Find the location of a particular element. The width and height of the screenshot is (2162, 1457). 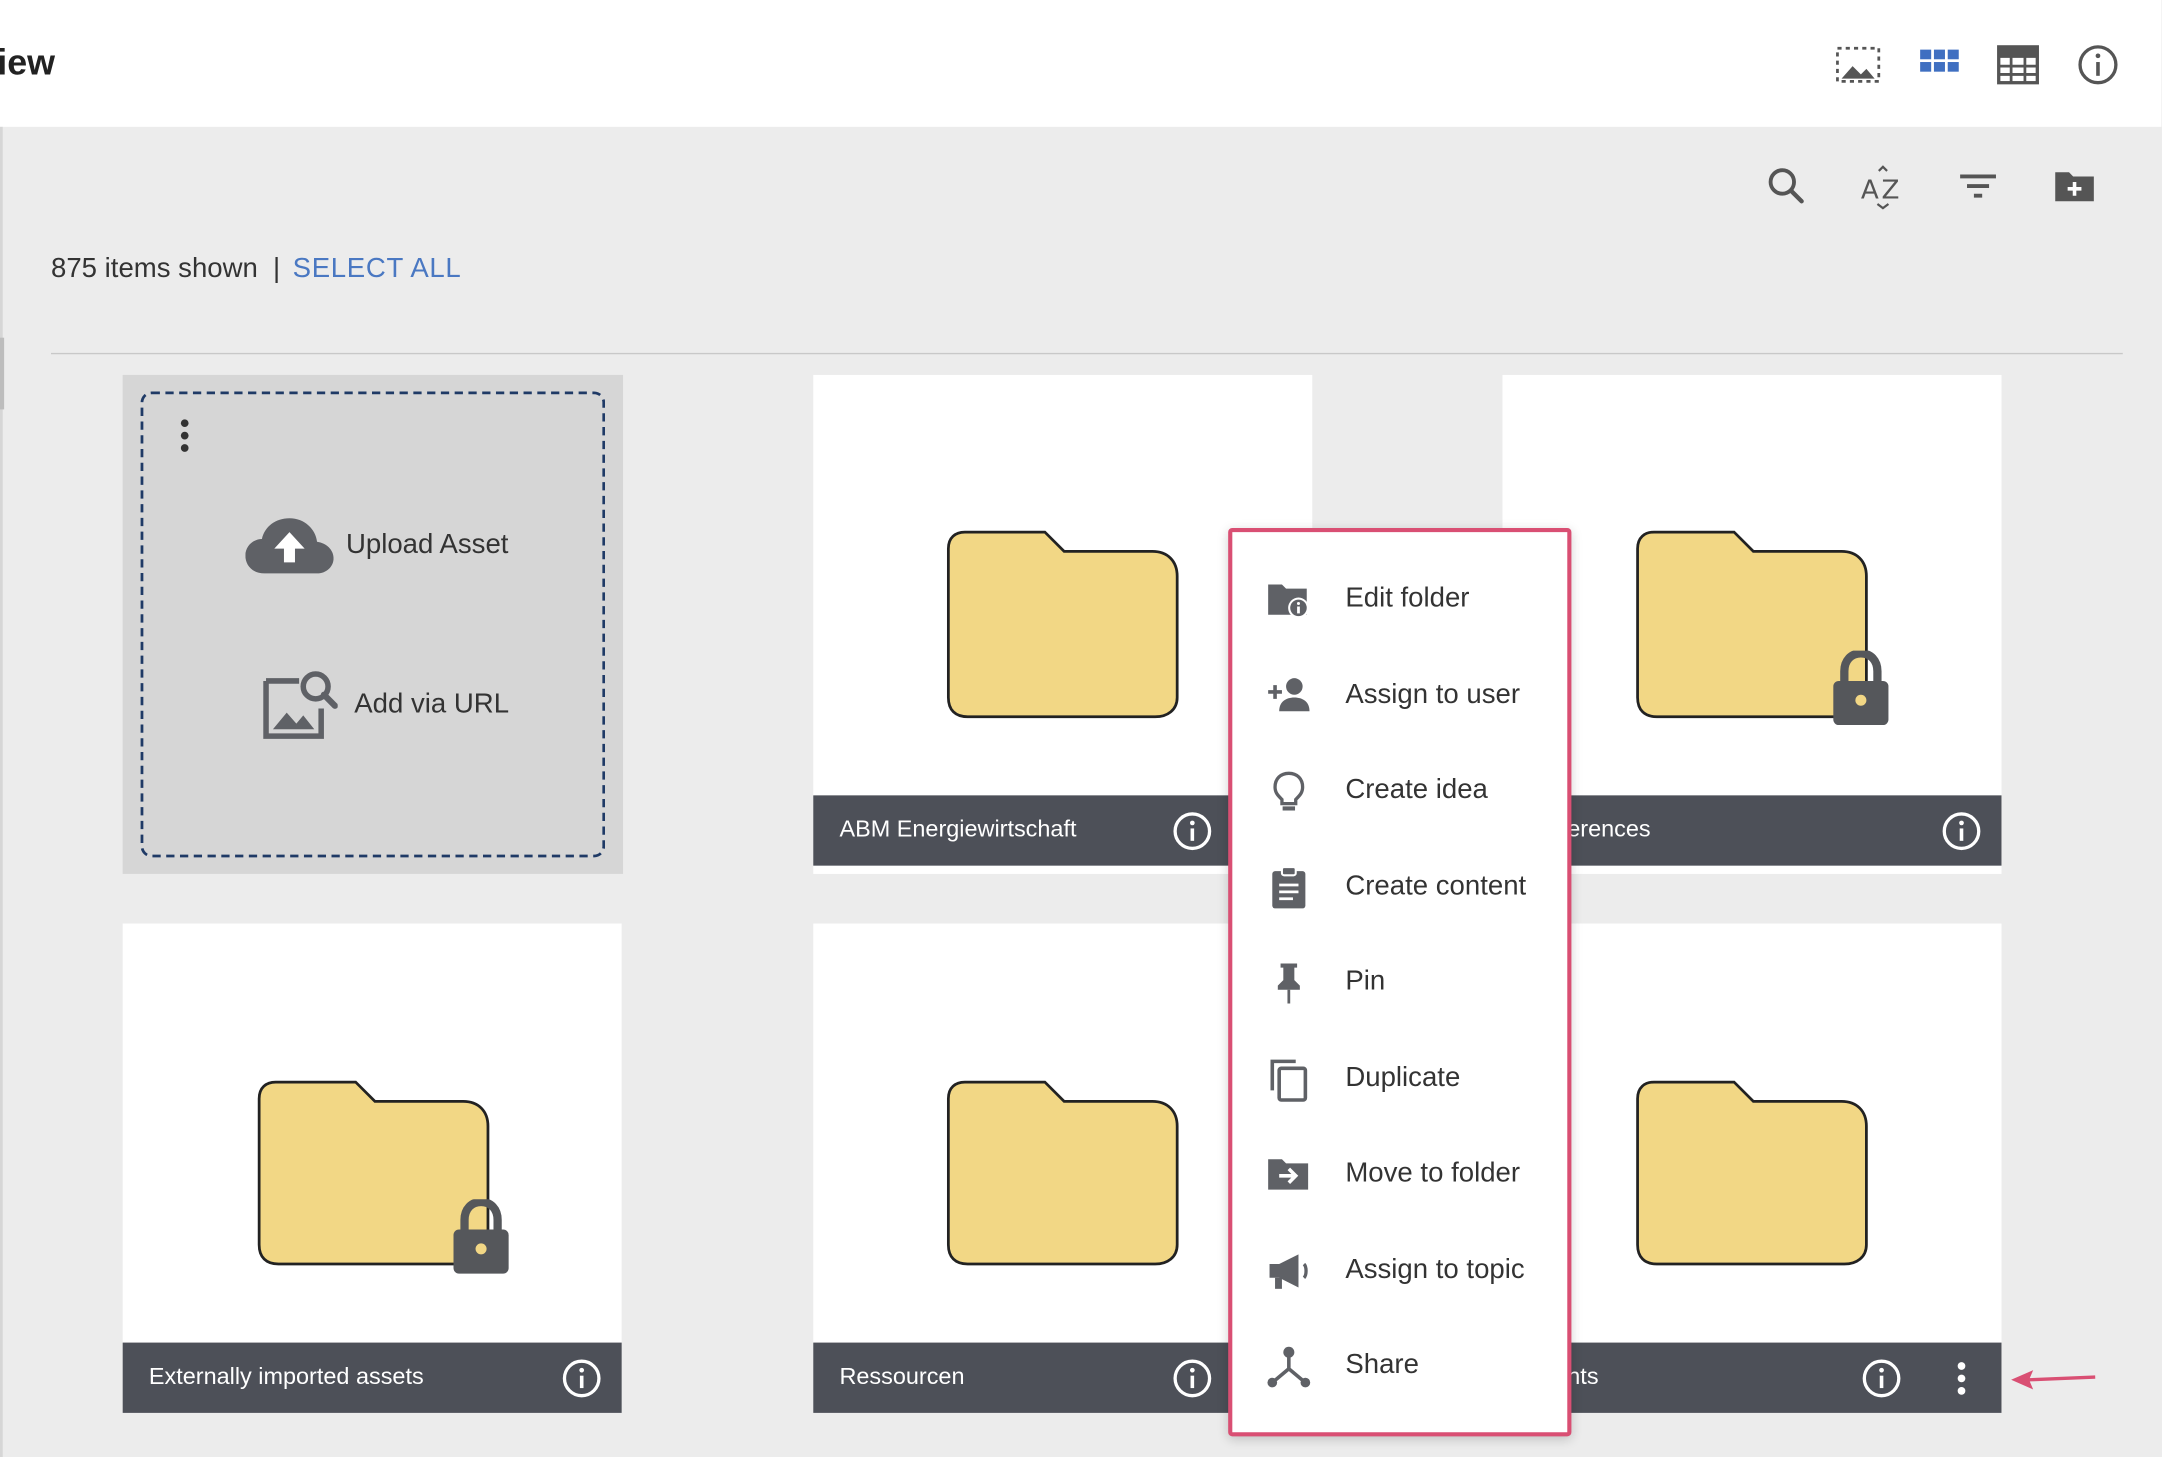

menu-item-assign-to-topic: Assign to topic is located at coordinates (1399, 1269).